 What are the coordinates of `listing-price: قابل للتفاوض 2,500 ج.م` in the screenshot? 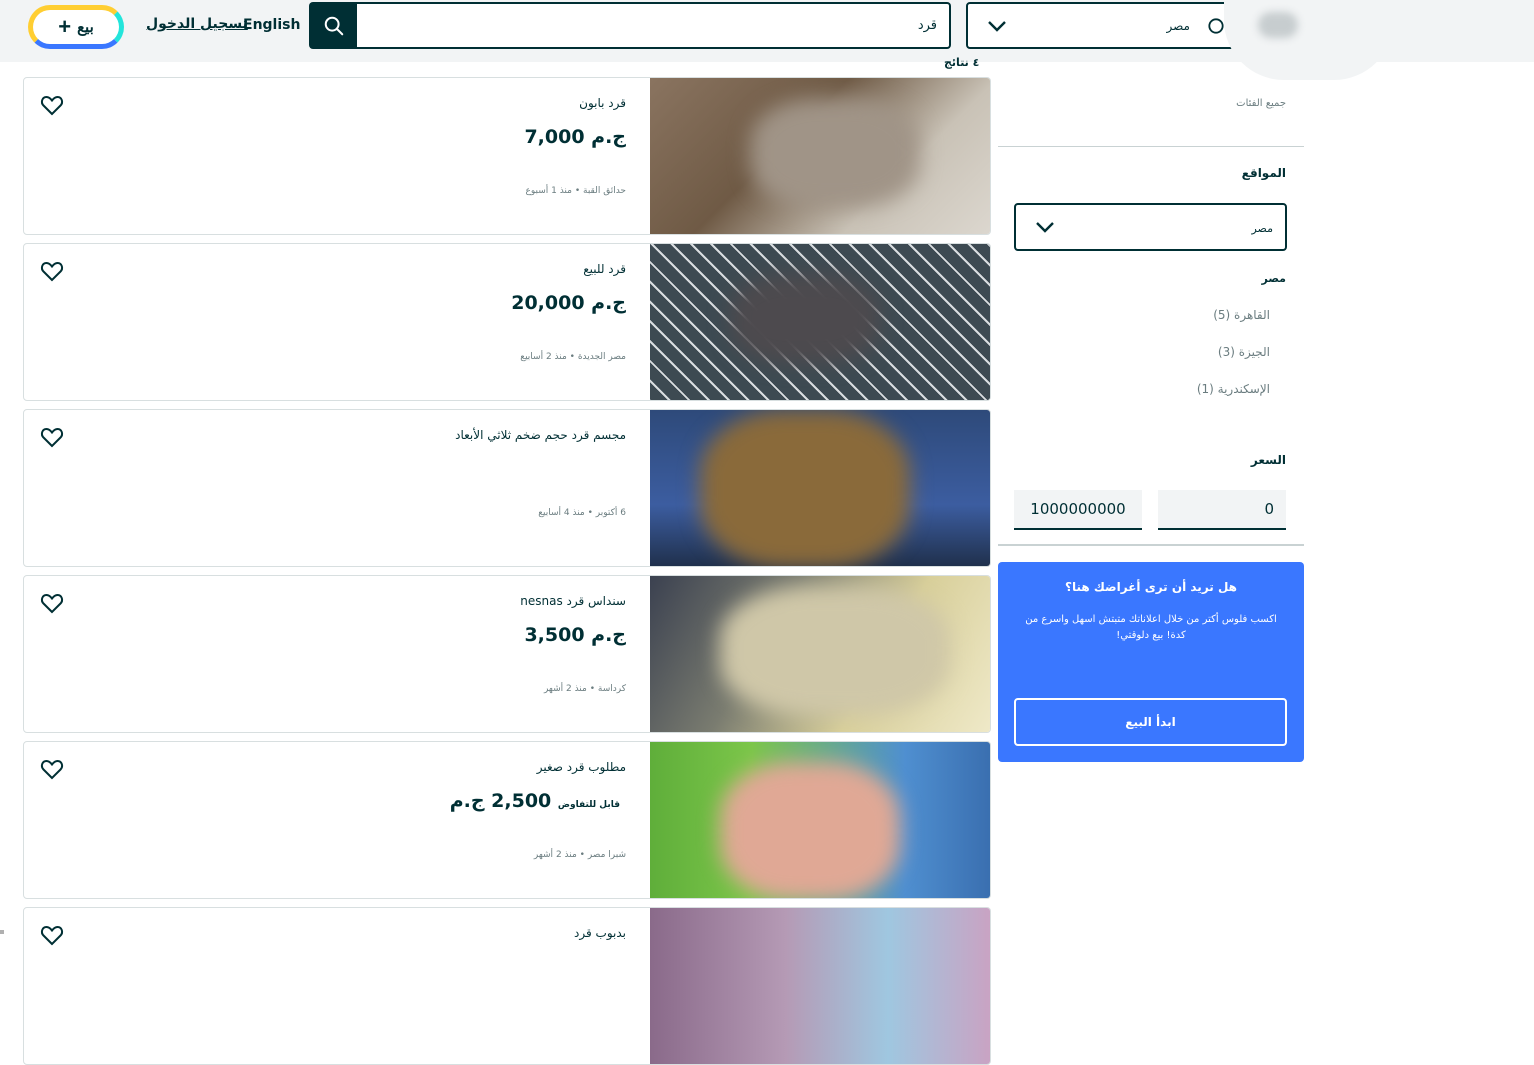 It's located at (538, 801).